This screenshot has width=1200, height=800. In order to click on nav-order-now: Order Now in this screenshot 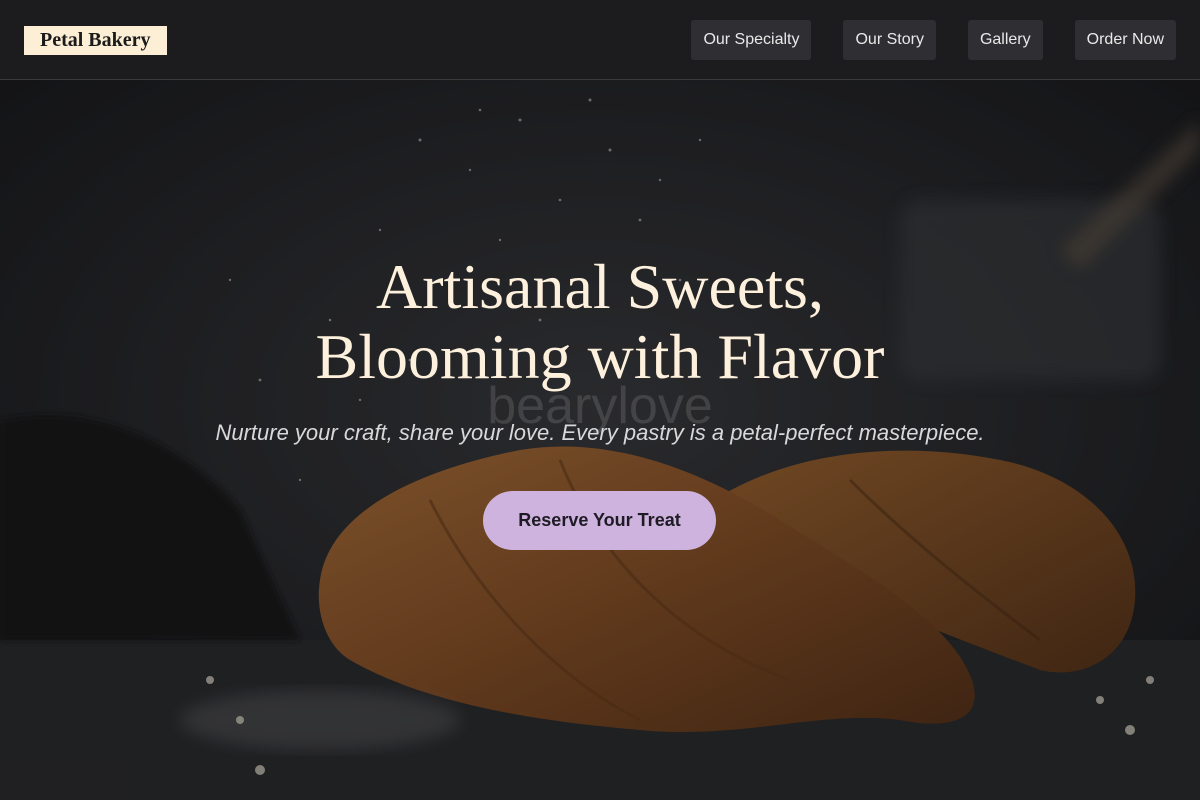, I will do `click(1125, 40)`.